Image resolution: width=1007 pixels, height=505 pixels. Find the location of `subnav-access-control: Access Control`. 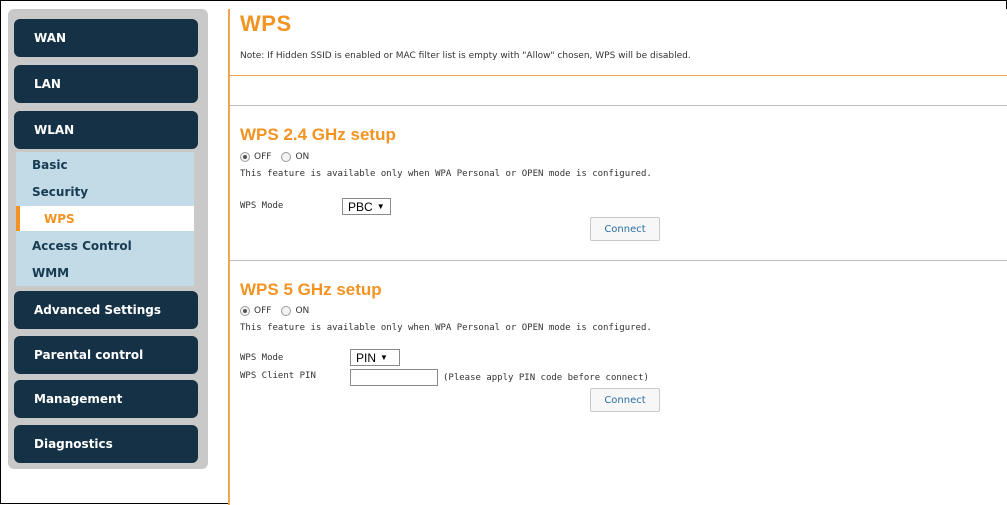

subnav-access-control: Access Control is located at coordinates (105, 245).